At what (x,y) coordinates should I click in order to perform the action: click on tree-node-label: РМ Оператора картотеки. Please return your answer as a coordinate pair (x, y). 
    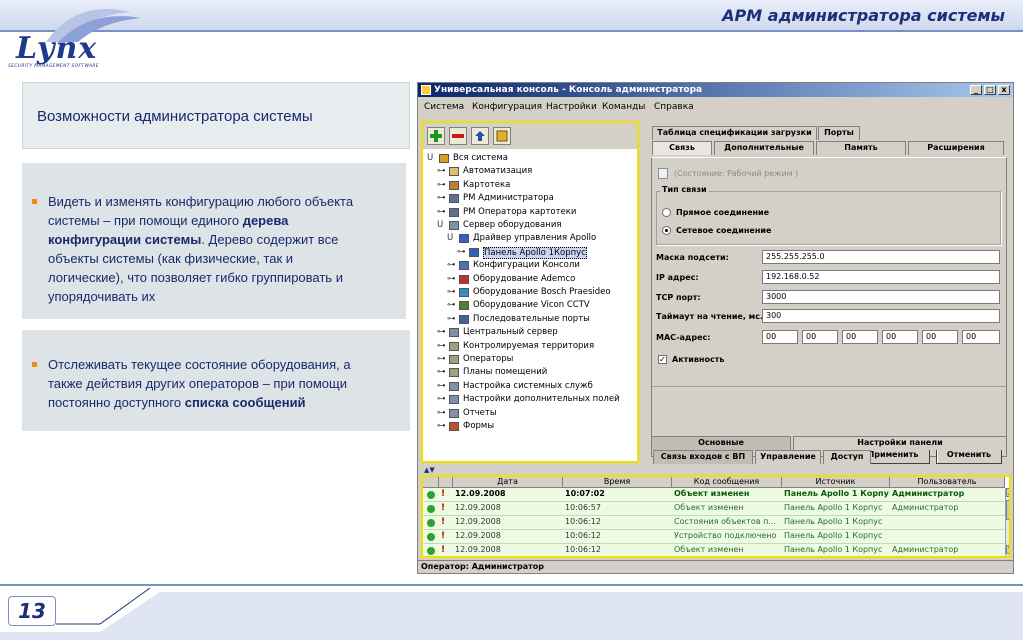
    Looking at the image, I should click on (519, 212).